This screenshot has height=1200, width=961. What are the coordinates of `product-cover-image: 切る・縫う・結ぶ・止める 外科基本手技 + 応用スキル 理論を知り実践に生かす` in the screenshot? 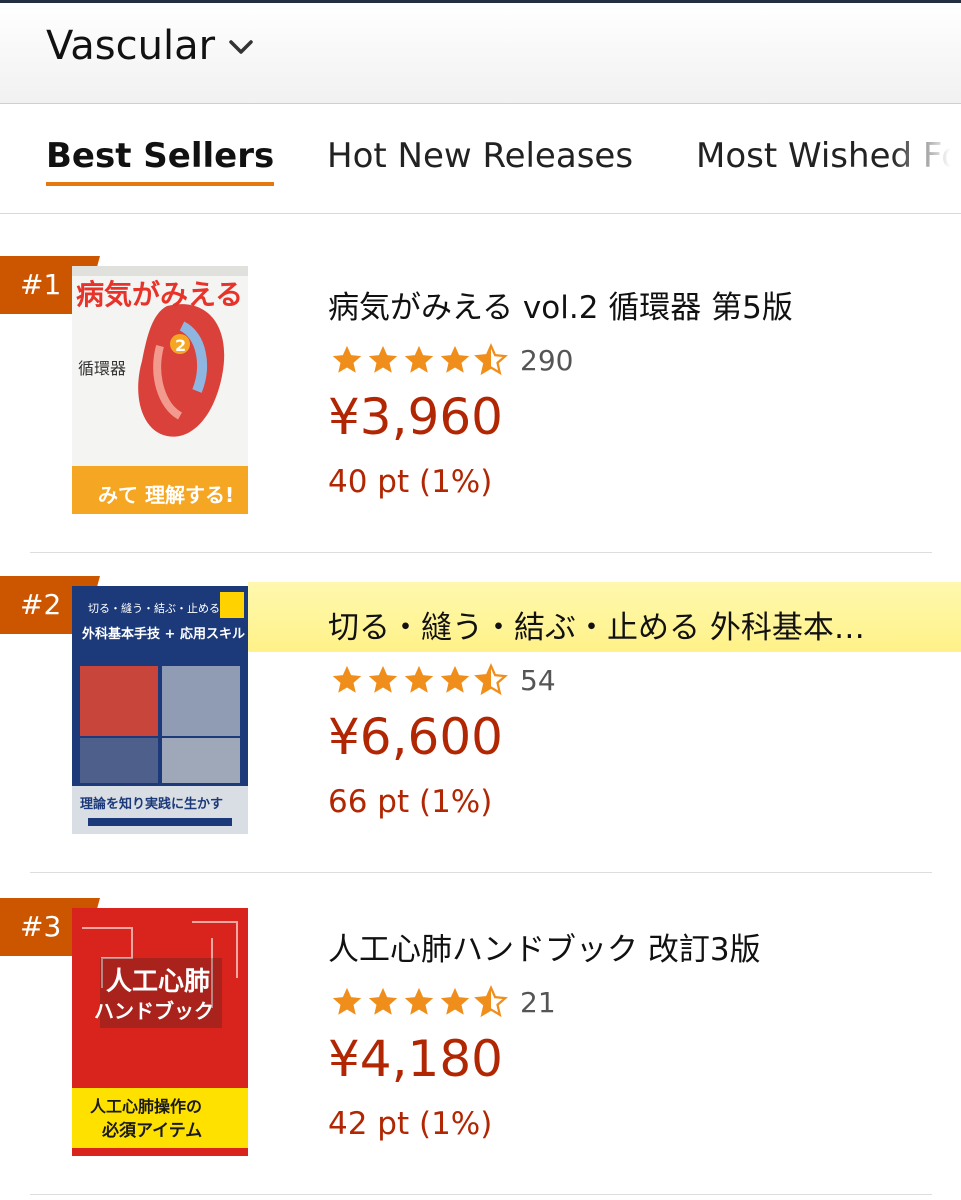 It's located at (160, 710).